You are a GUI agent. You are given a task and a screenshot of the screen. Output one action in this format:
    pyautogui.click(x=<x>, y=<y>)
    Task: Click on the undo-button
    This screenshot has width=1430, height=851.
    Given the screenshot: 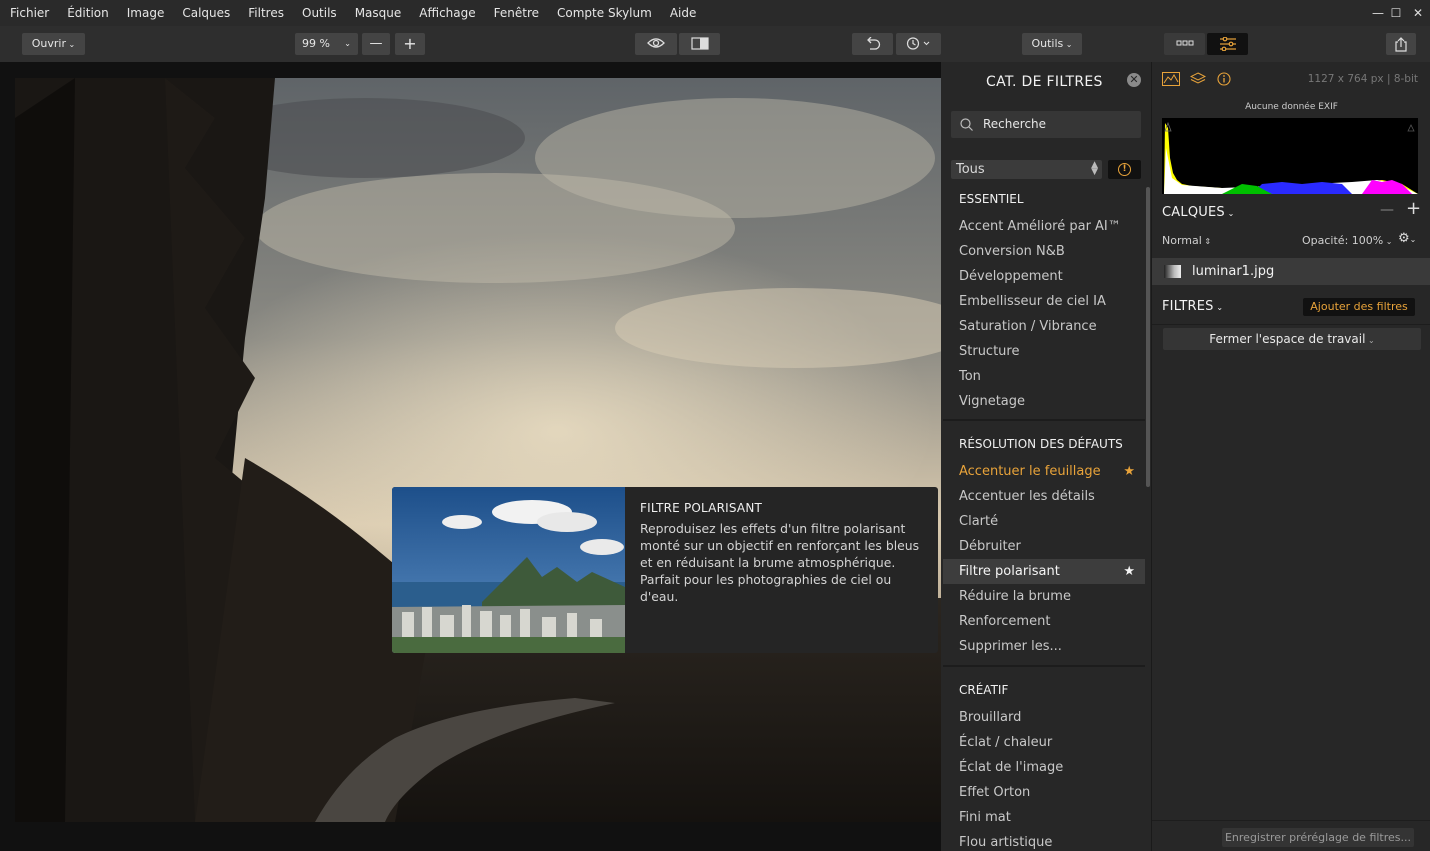 What is the action you would take?
    pyautogui.click(x=872, y=44)
    